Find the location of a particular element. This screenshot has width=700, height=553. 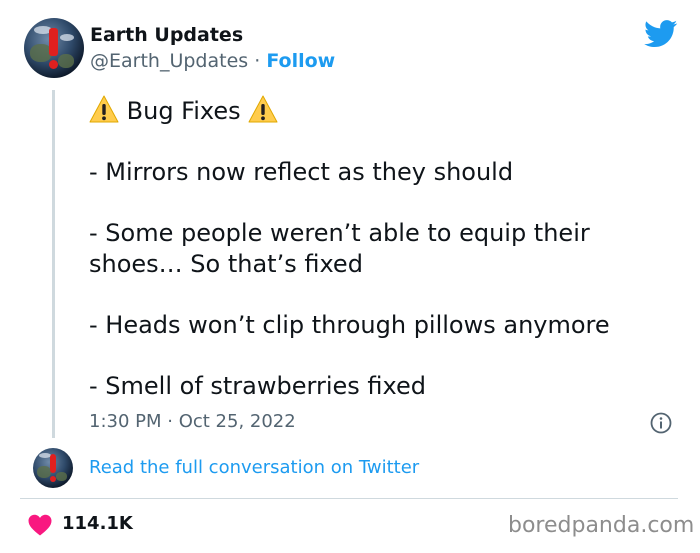

author-avatar-small is located at coordinates (53, 468).